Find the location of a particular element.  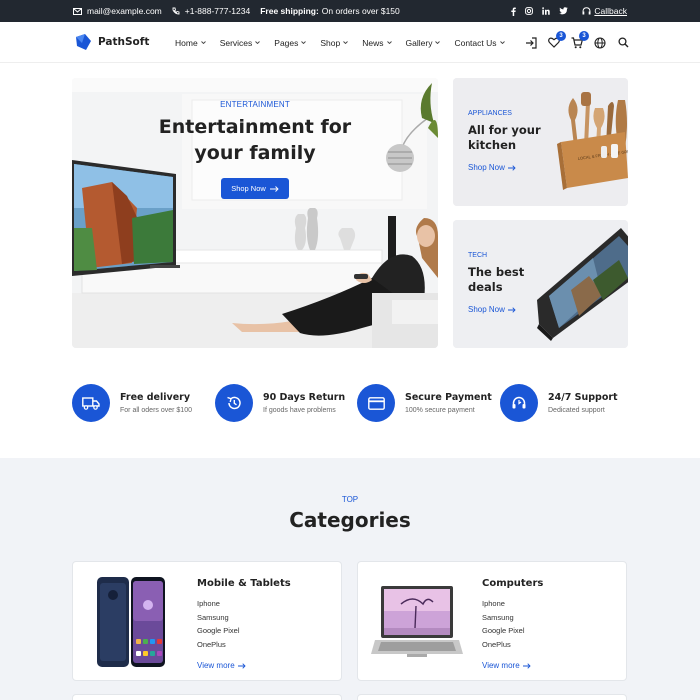

wishlist-button: 3 is located at coordinates (556, 40).